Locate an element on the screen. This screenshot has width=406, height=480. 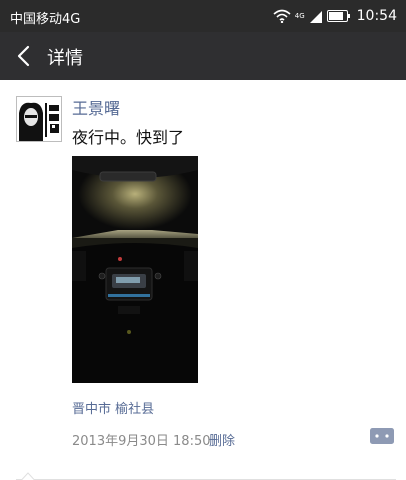
delete-button: 删除 is located at coordinates (222, 439).